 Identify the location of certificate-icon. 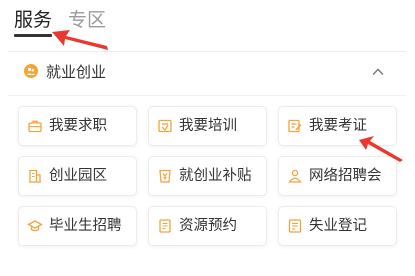
(295, 126).